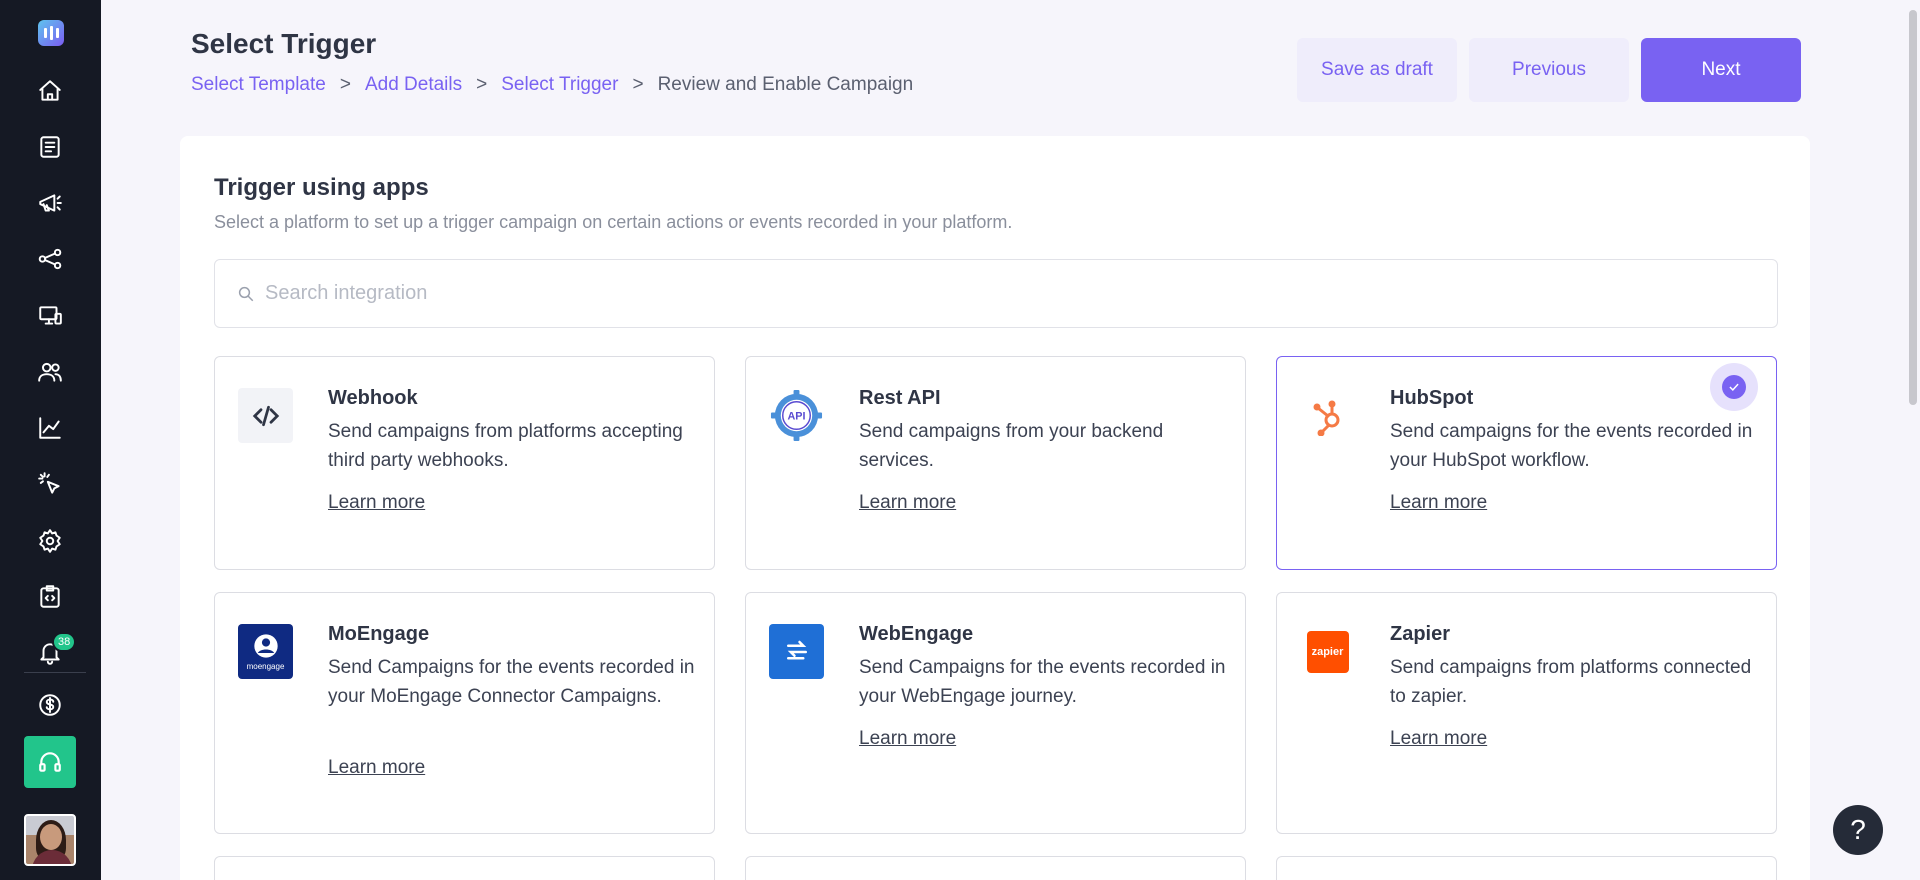 Image resolution: width=1920 pixels, height=880 pixels. What do you see at coordinates (1549, 70) in the screenshot?
I see `previous-button: Previous` at bounding box center [1549, 70].